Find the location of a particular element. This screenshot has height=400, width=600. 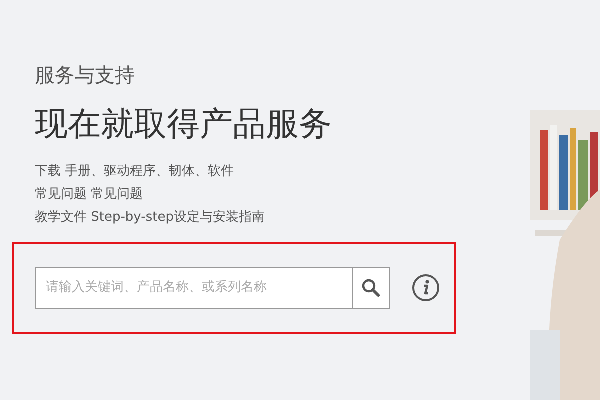

search-field: 请输入关键词、产品名称、或系列名称 is located at coordinates (193, 288).